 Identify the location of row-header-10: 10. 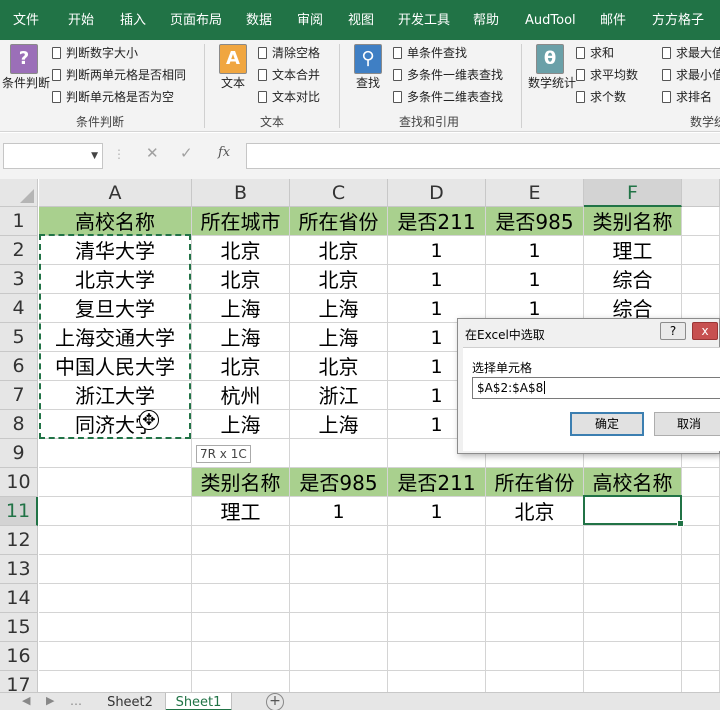
(19, 482).